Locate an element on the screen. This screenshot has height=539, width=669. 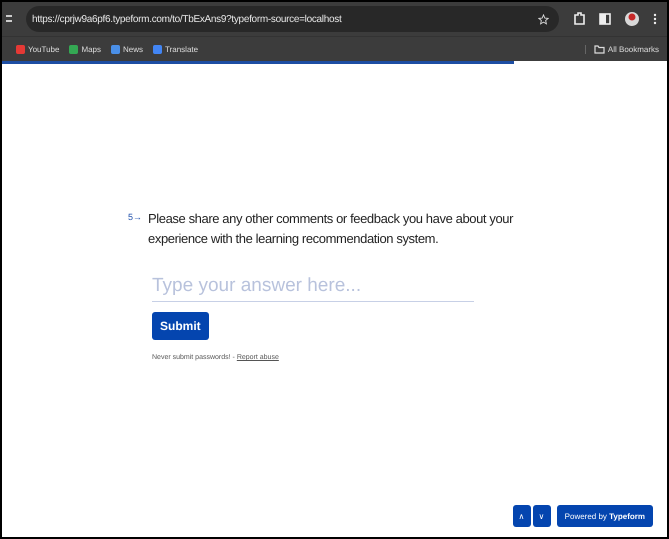
extensions-icon is located at coordinates (579, 19).